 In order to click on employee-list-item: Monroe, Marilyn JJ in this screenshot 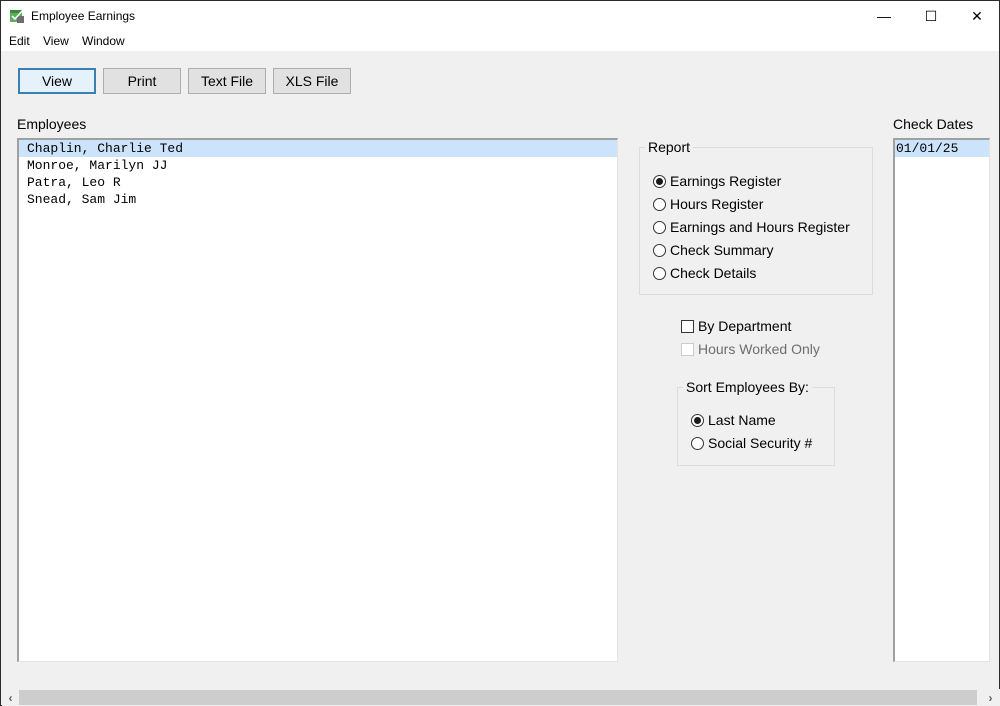, I will do `click(318, 165)`.